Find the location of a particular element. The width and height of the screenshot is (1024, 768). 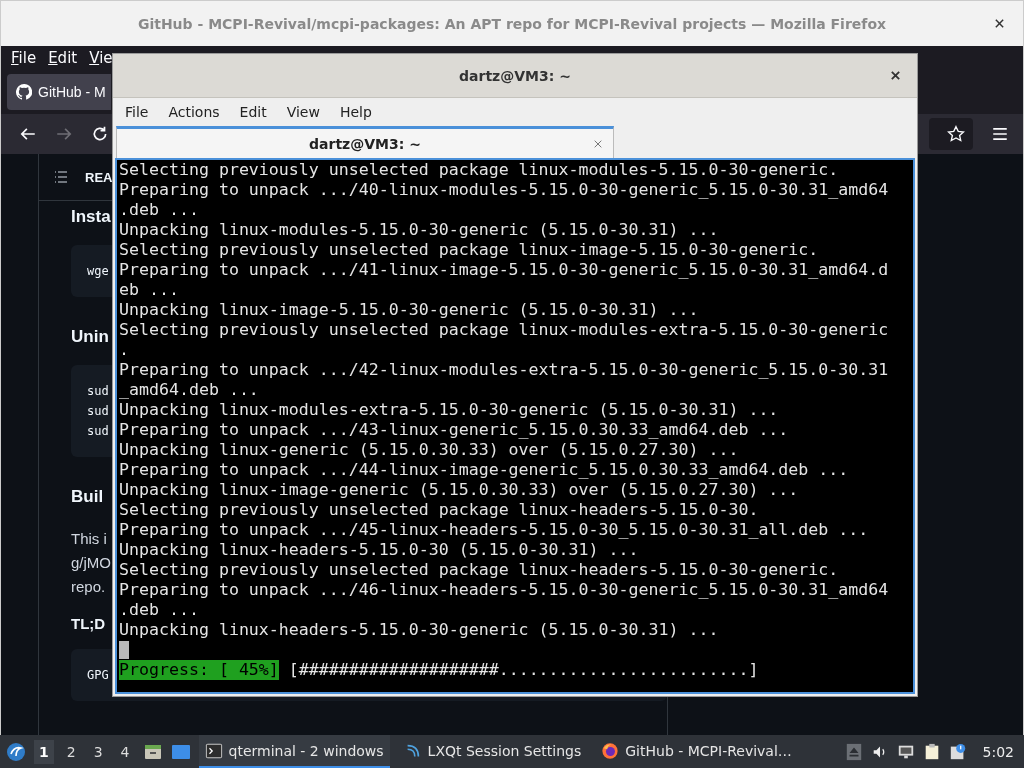

reload-icon is located at coordinates (100, 134).